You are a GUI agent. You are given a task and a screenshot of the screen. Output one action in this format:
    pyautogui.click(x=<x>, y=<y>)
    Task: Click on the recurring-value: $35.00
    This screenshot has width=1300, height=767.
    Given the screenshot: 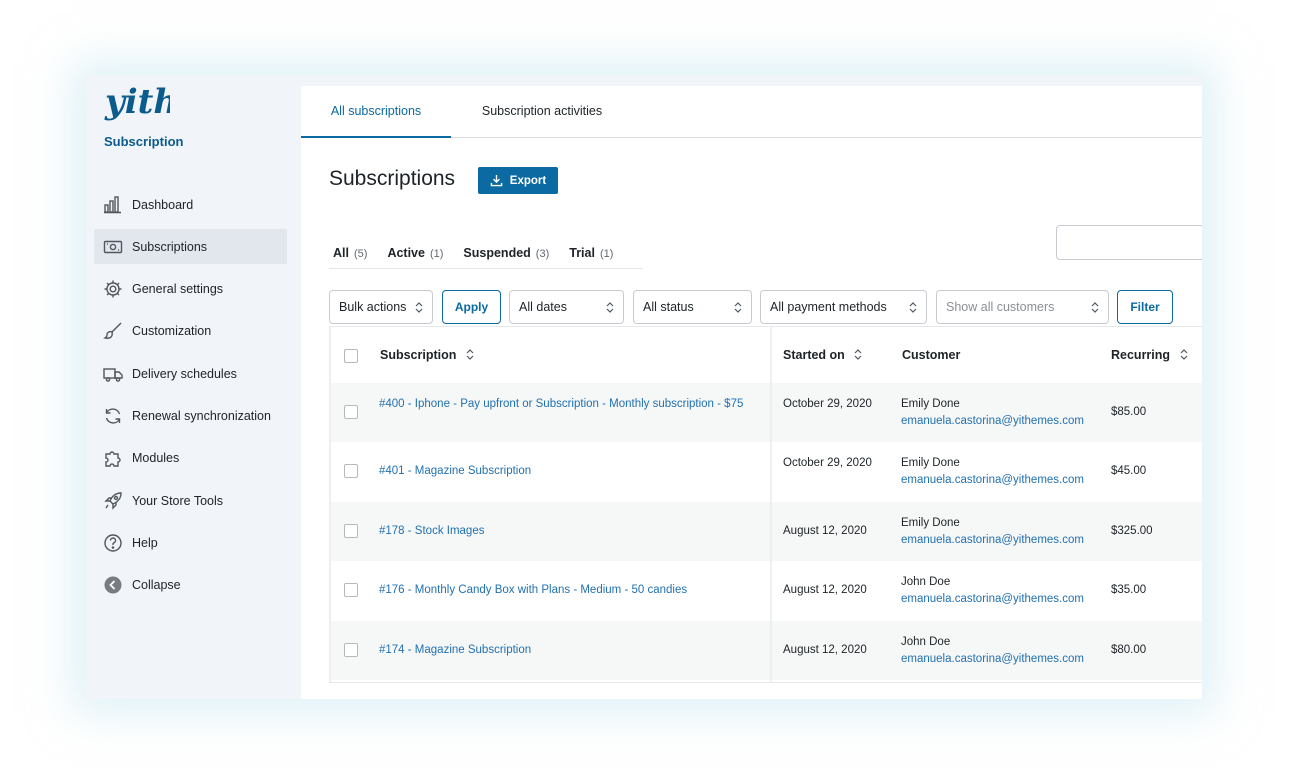 What is the action you would take?
    pyautogui.click(x=1129, y=590)
    